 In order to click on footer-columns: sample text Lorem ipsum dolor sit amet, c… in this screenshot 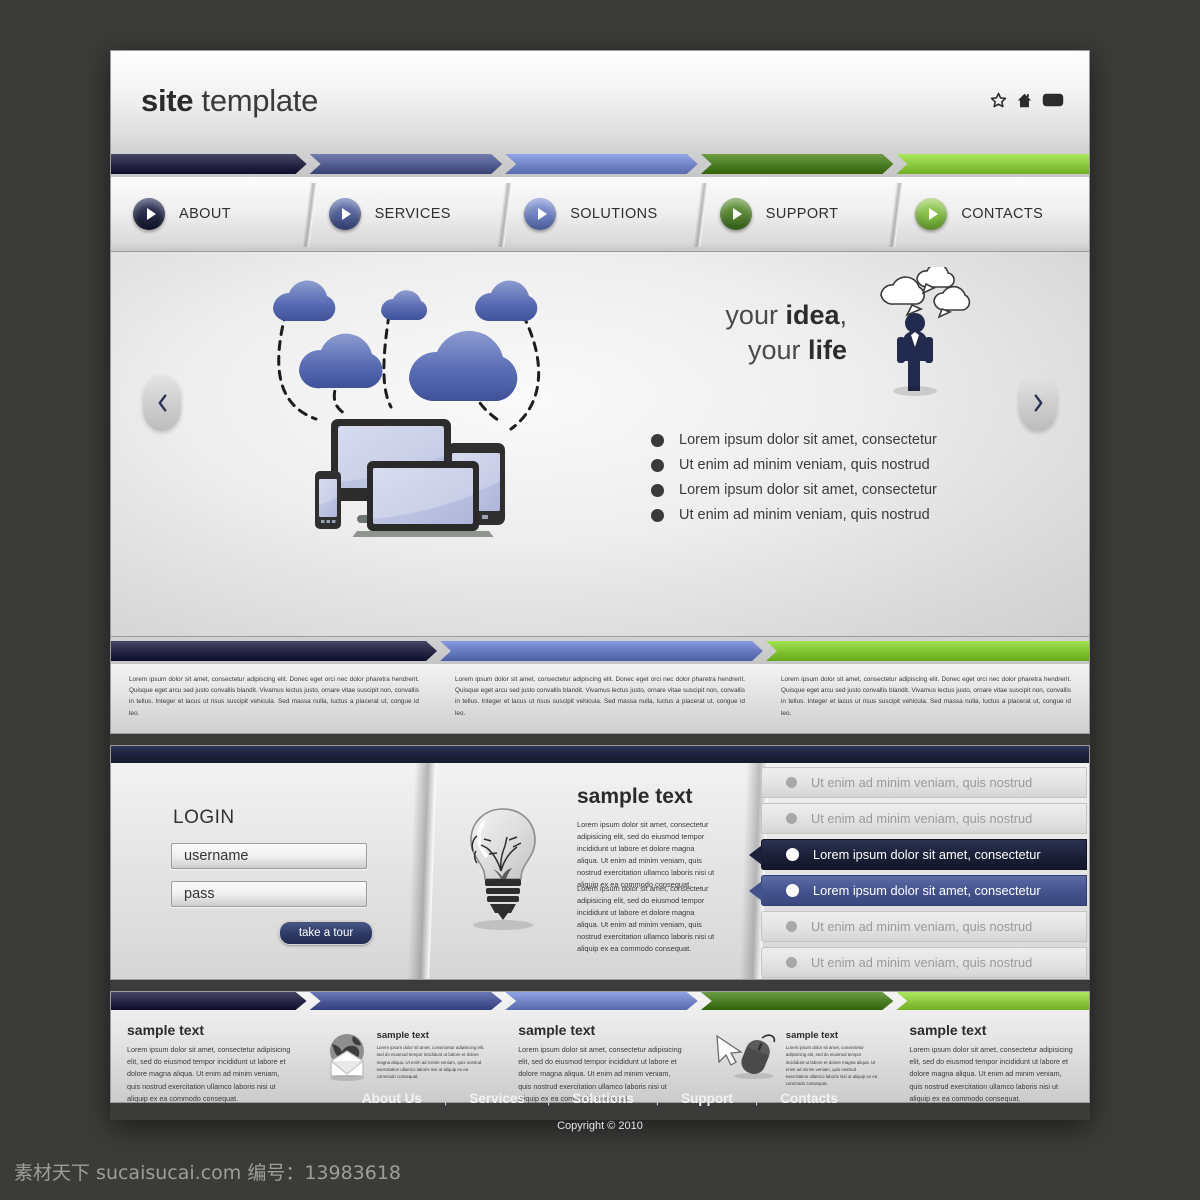, I will do `click(600, 1056)`.